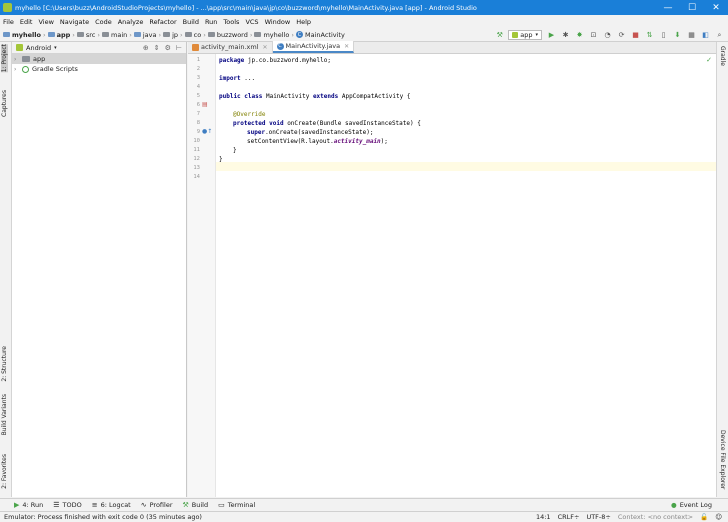 This screenshot has width=728, height=522. I want to click on build-variants-tool-tab: Build Variants, so click(4, 414).